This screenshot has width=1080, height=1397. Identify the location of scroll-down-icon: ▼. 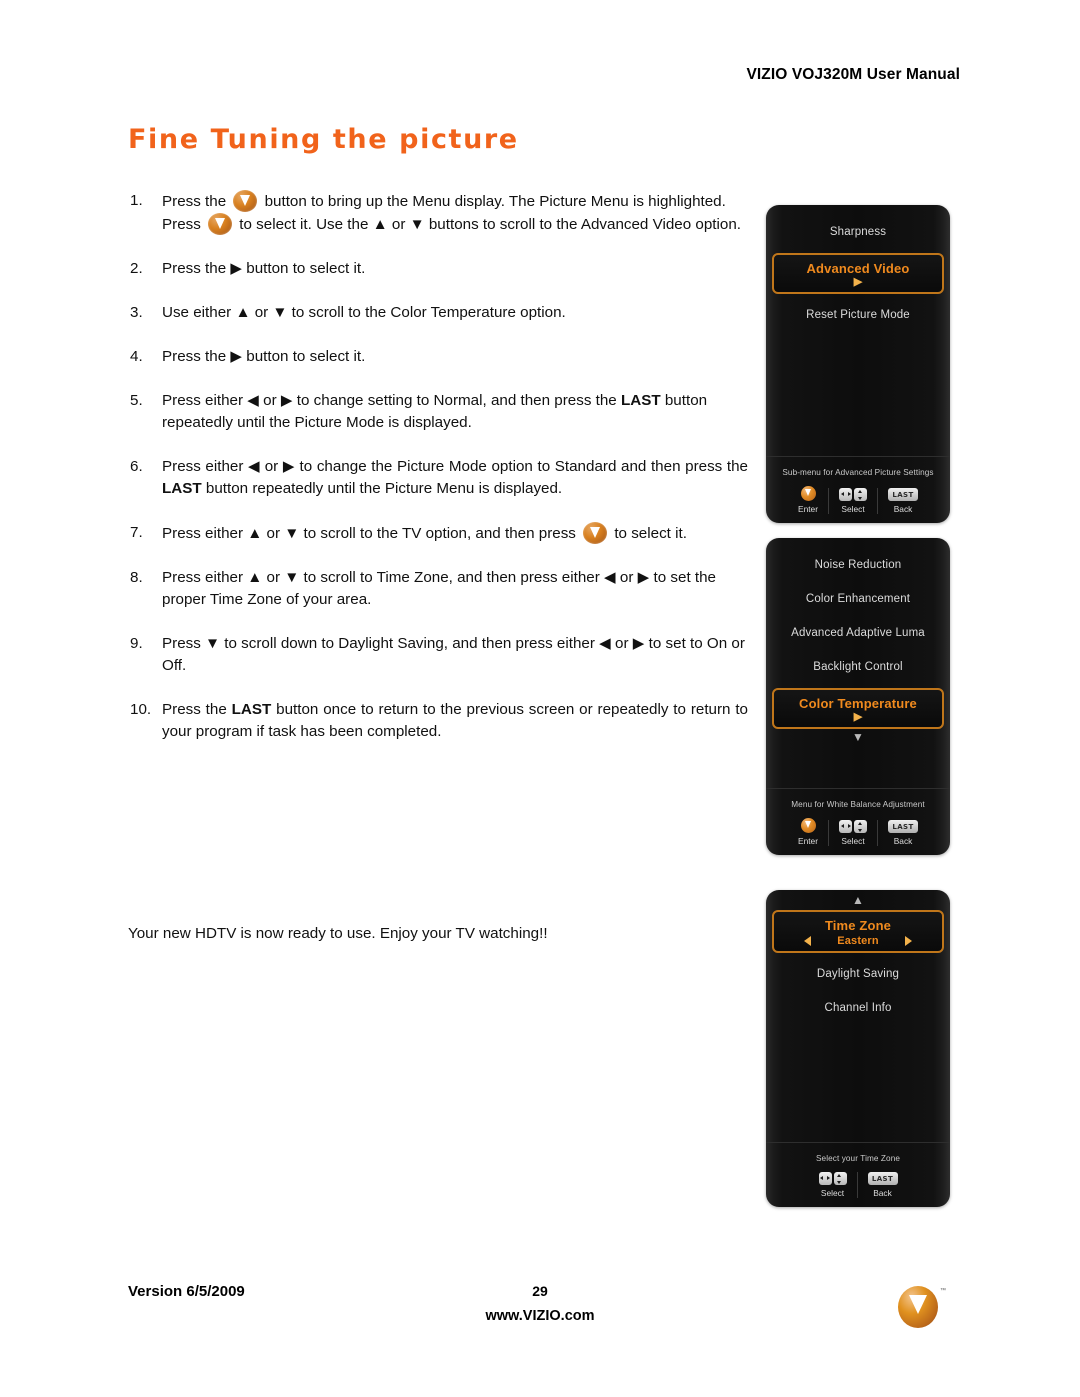
(858, 737).